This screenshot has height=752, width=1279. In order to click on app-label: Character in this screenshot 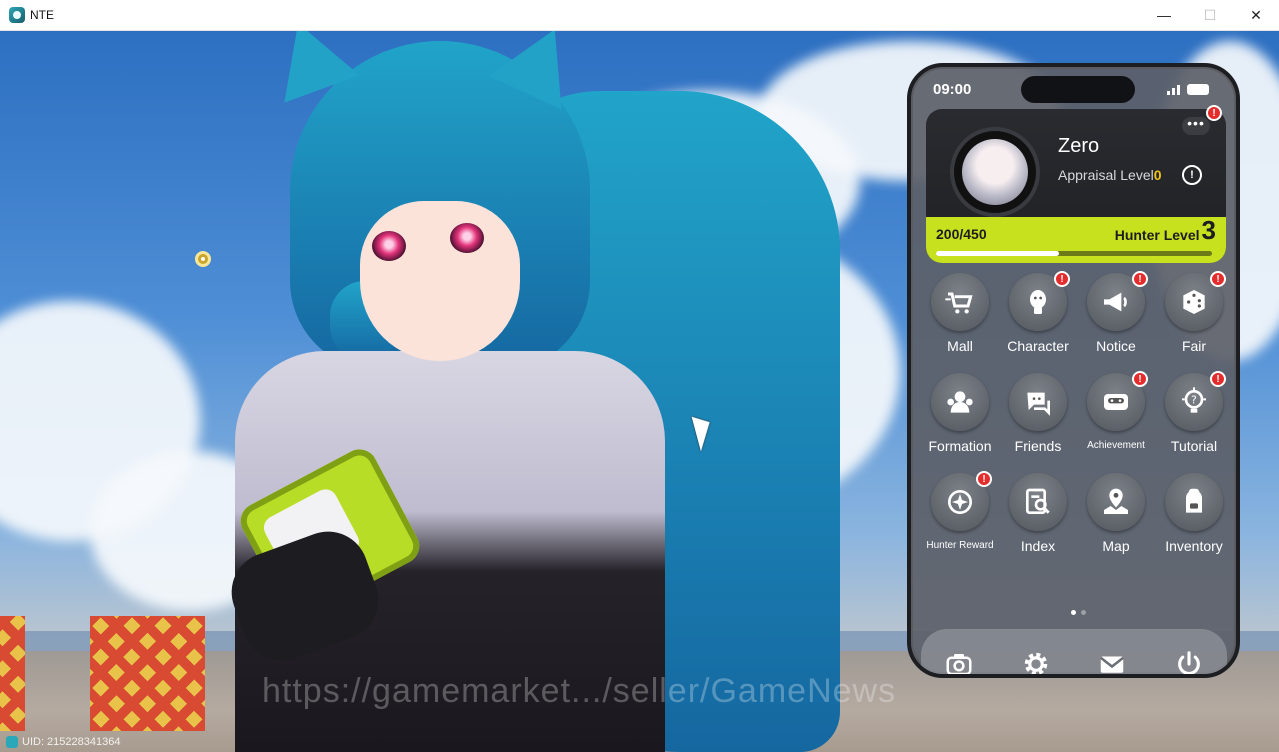, I will do `click(1038, 346)`.